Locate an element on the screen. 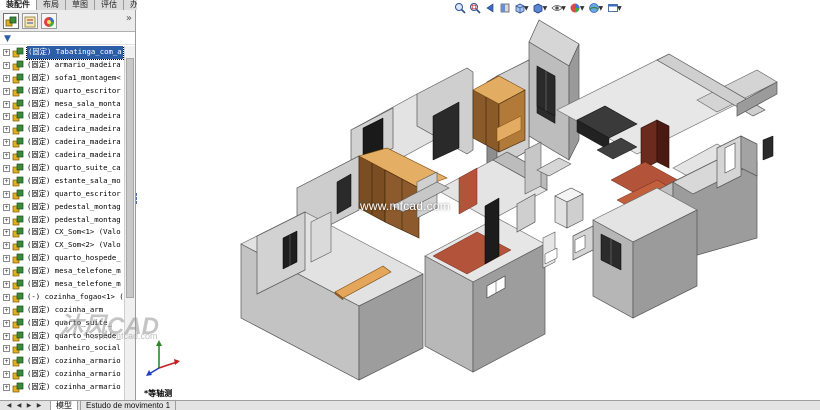 The image size is (820, 410). tab-model: 模型 is located at coordinates (64, 405).